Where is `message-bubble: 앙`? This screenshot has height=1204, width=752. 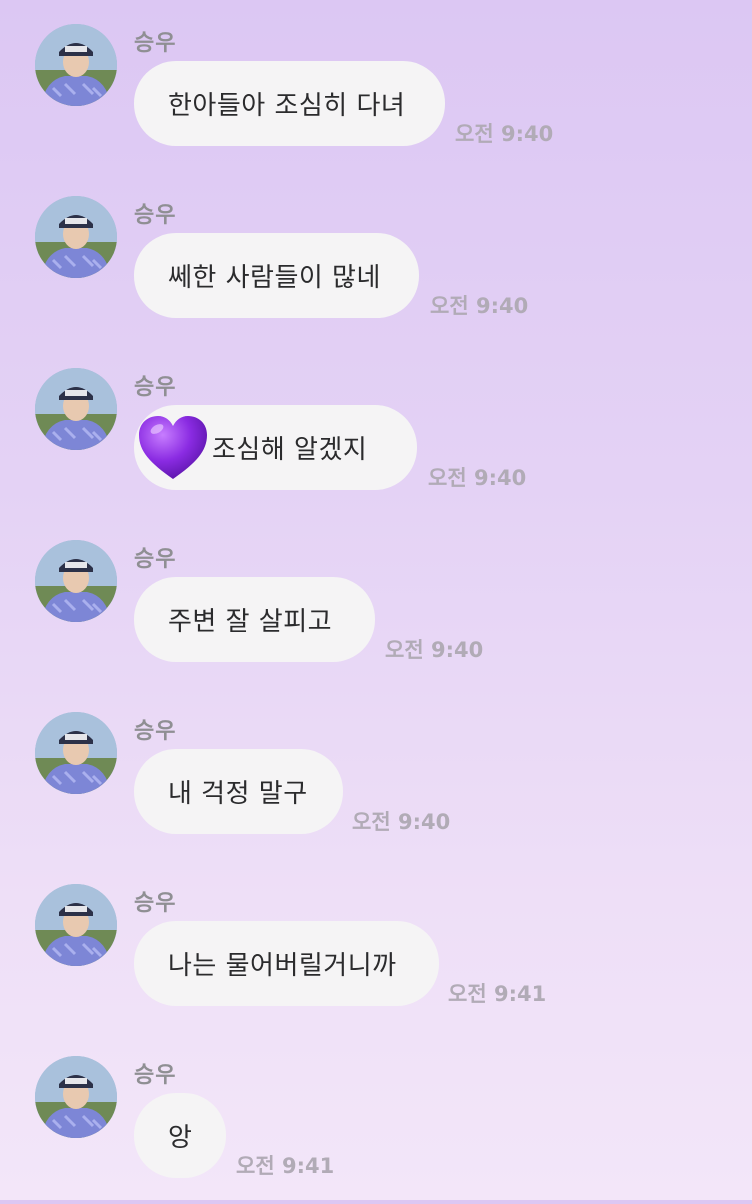 message-bubble: 앙 is located at coordinates (180, 1135).